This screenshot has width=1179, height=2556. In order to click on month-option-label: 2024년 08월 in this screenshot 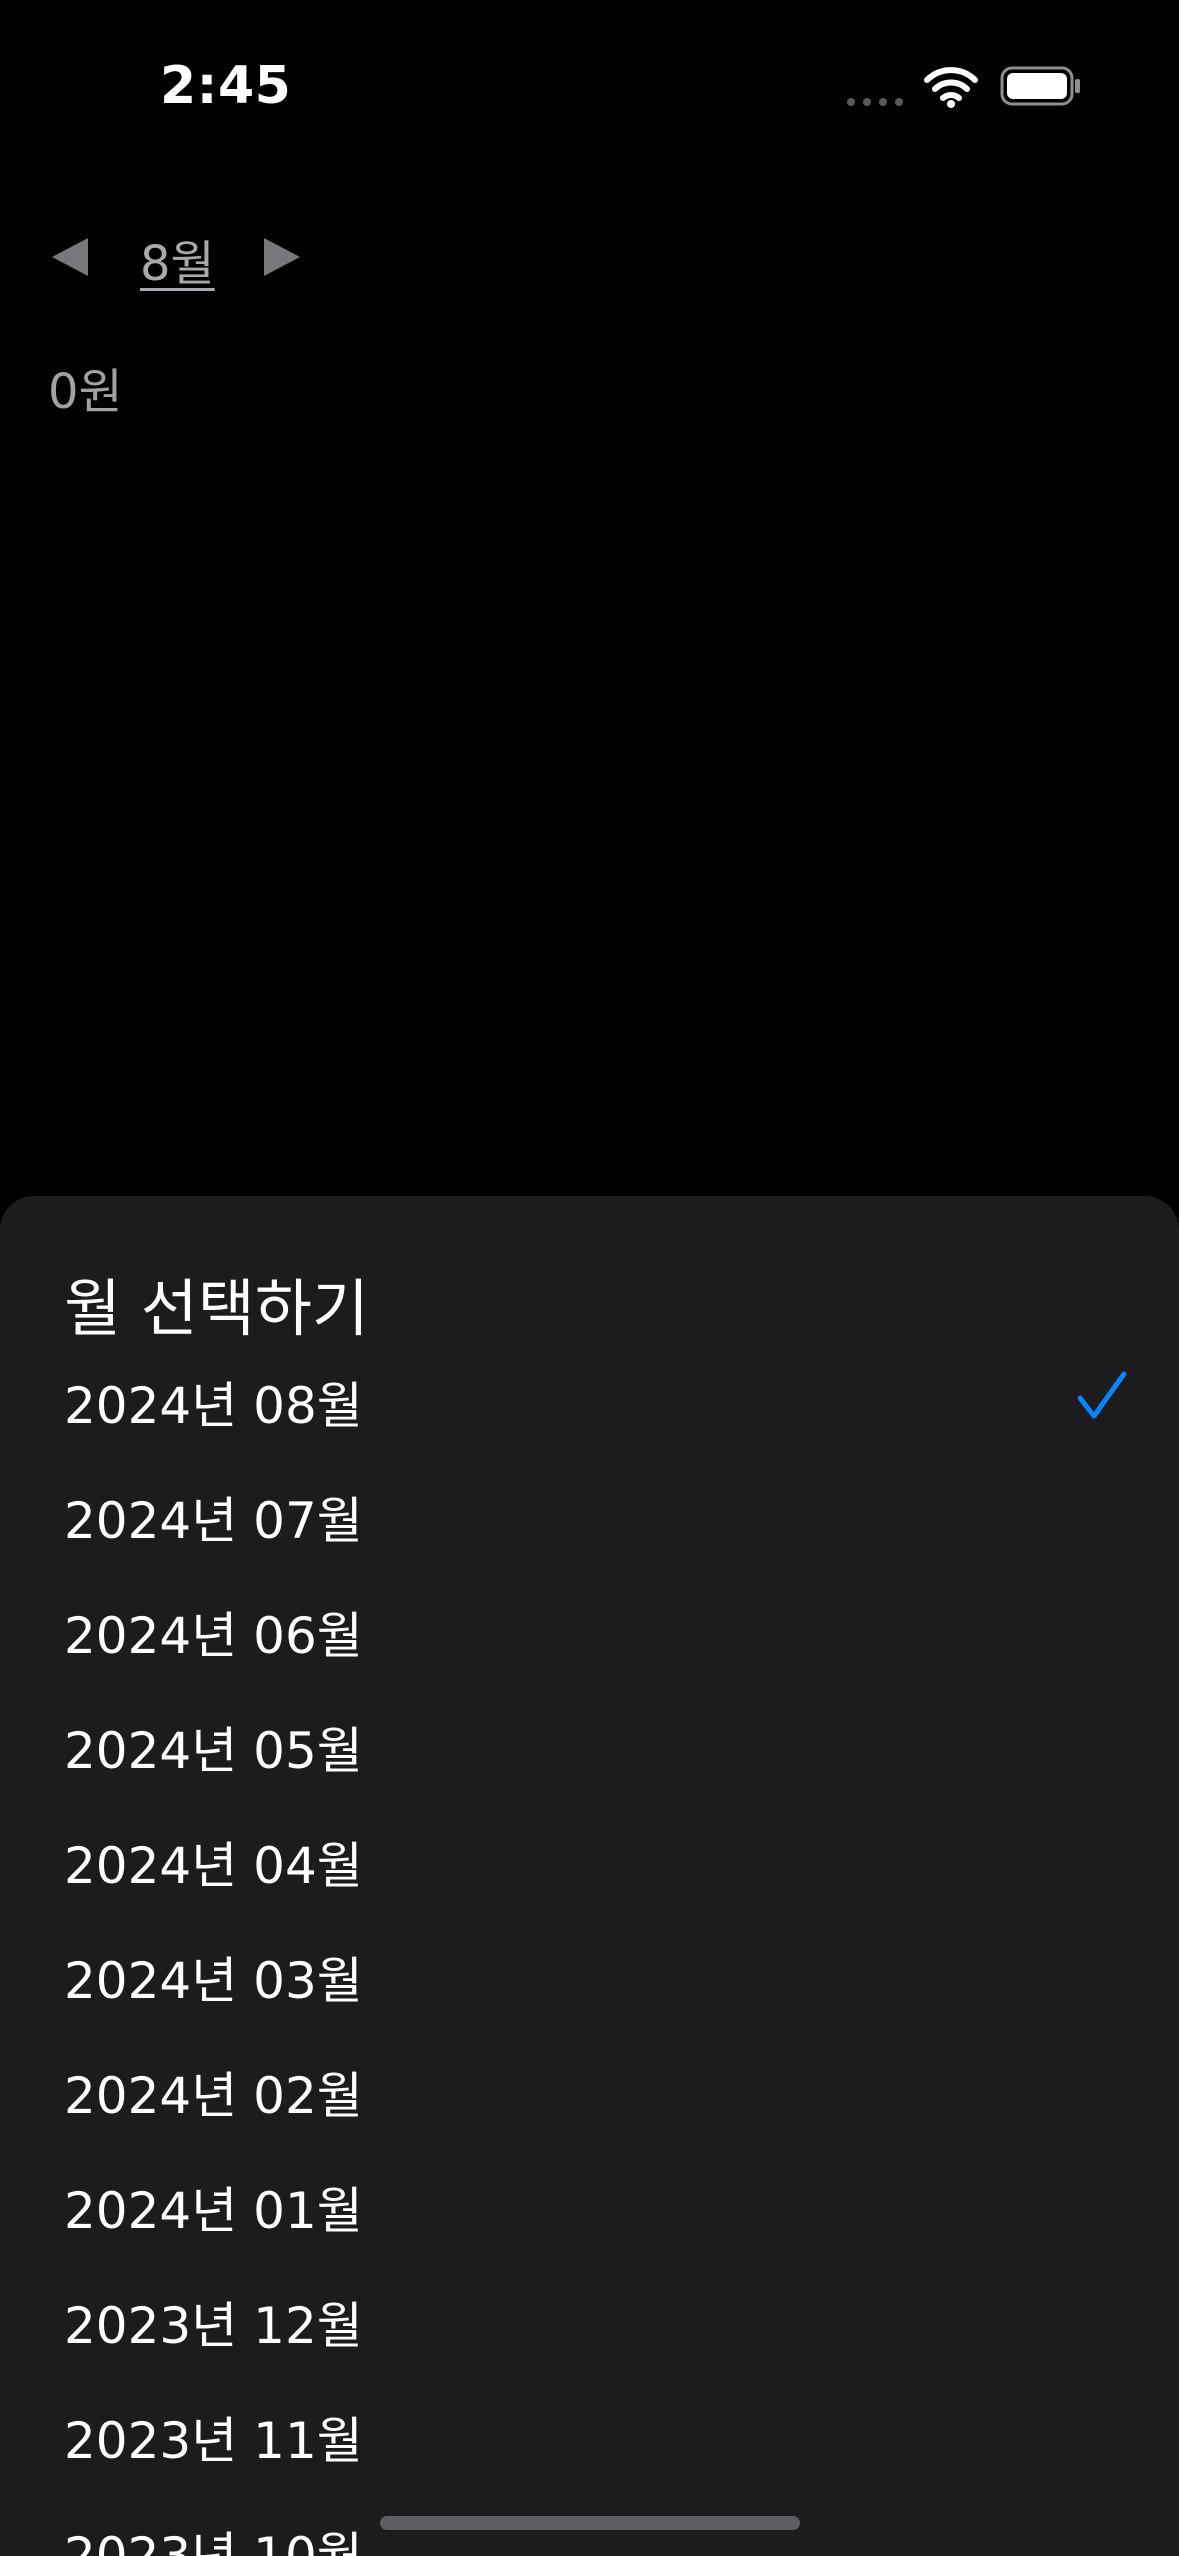, I will do `click(213, 1406)`.